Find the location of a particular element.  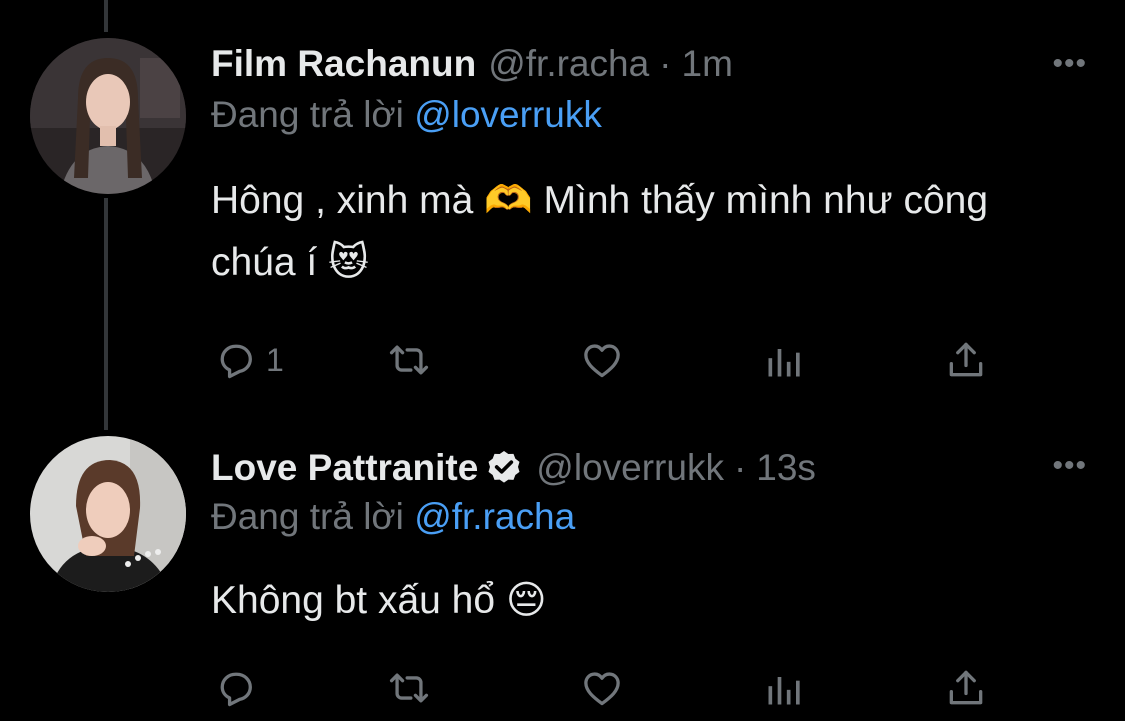

tweet-header: Film Rachanun @fr.racha · 1m is located at coordinates (472, 64).